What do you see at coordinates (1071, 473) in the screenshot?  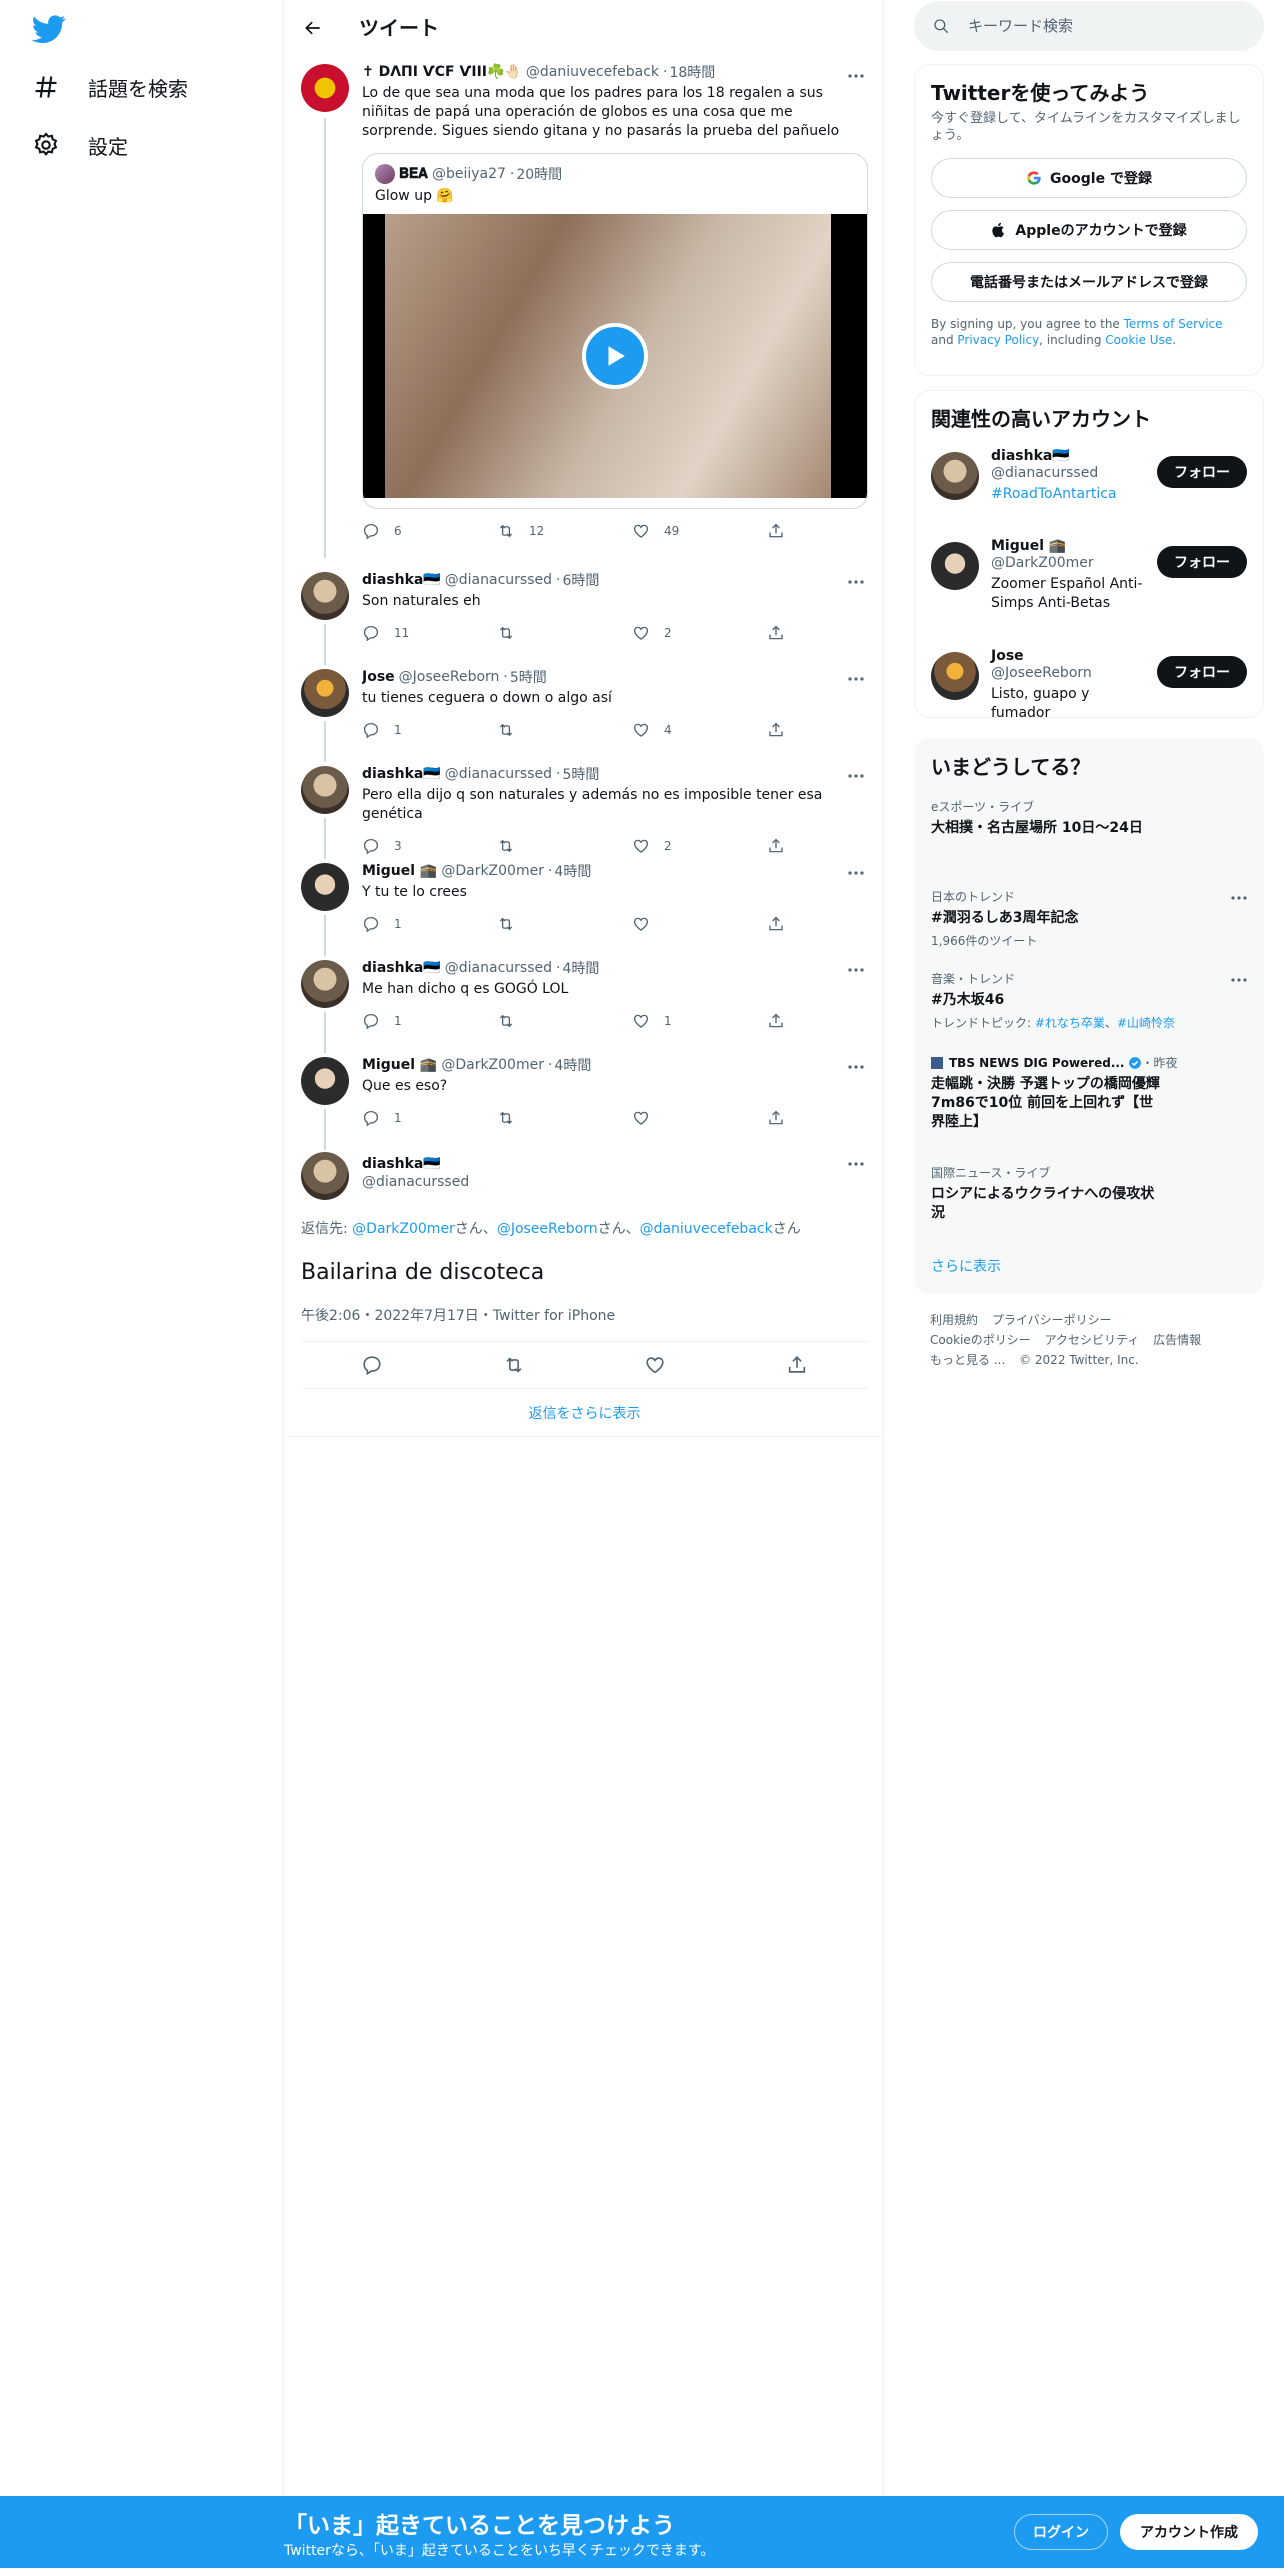 I see `account-handle: @dianacurssed` at bounding box center [1071, 473].